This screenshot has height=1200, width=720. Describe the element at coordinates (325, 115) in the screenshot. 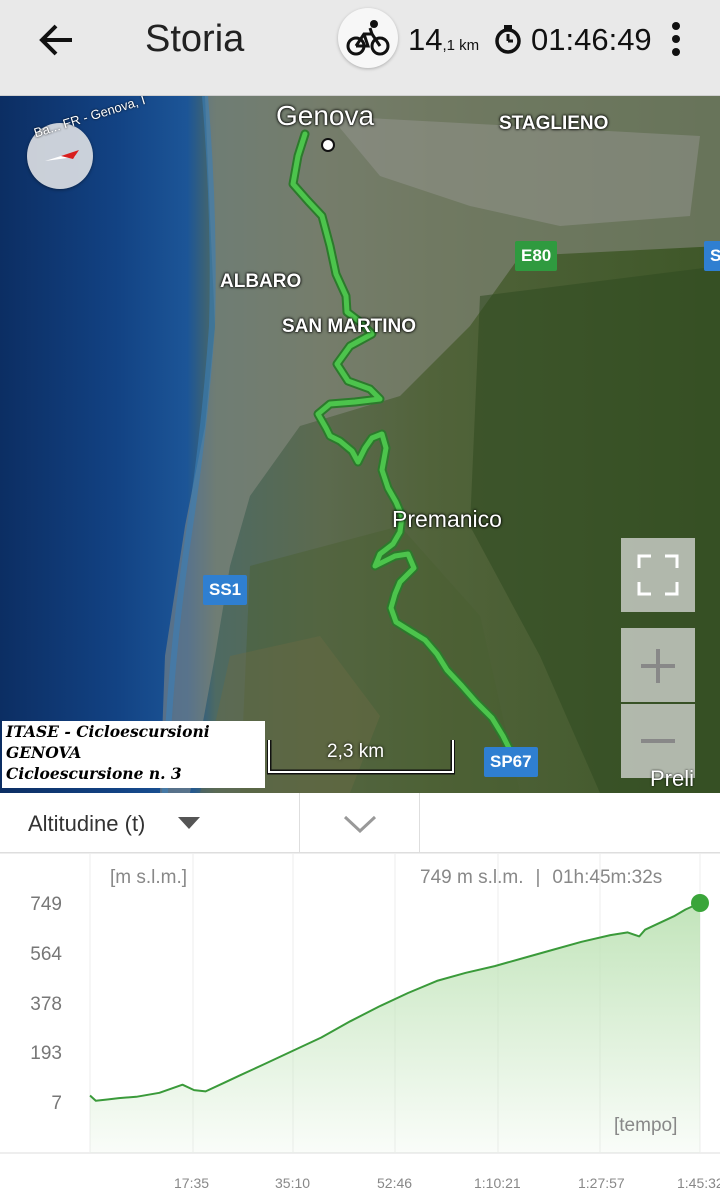

I see `place-genova: Genova` at that location.